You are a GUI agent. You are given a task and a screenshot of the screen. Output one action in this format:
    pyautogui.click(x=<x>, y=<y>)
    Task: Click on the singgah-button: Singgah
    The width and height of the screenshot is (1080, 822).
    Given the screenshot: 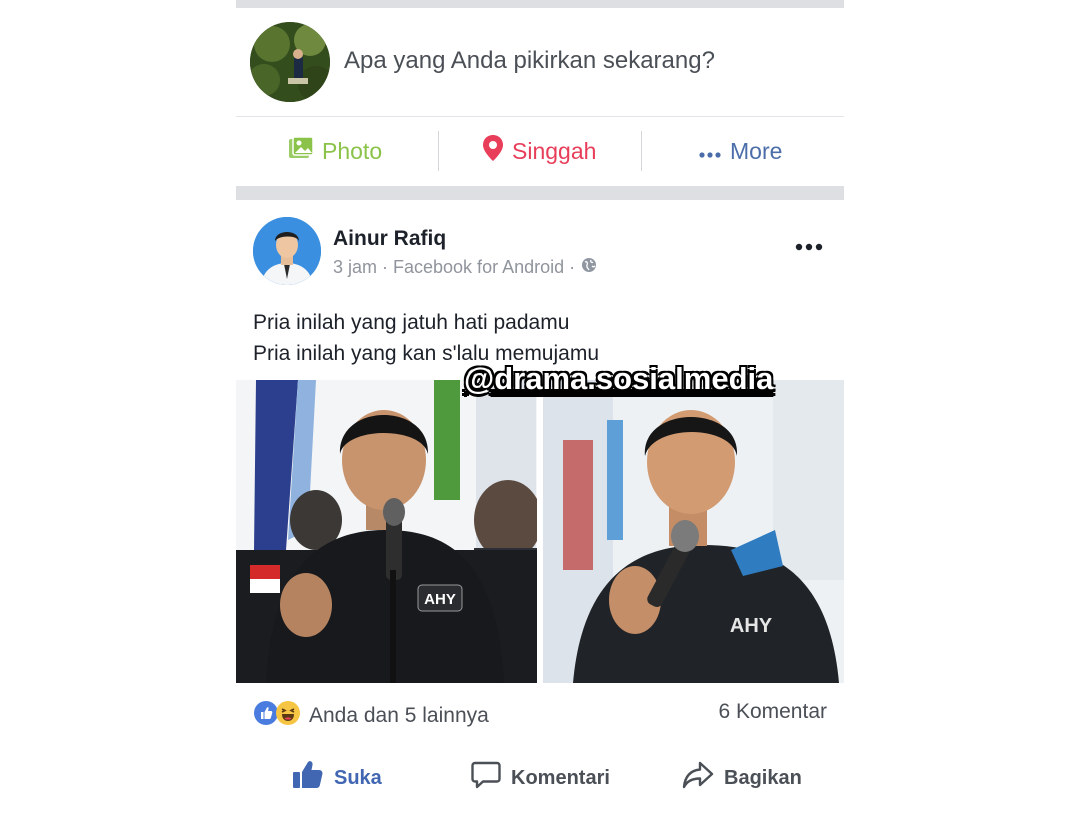 What is the action you would take?
    pyautogui.click(x=539, y=151)
    